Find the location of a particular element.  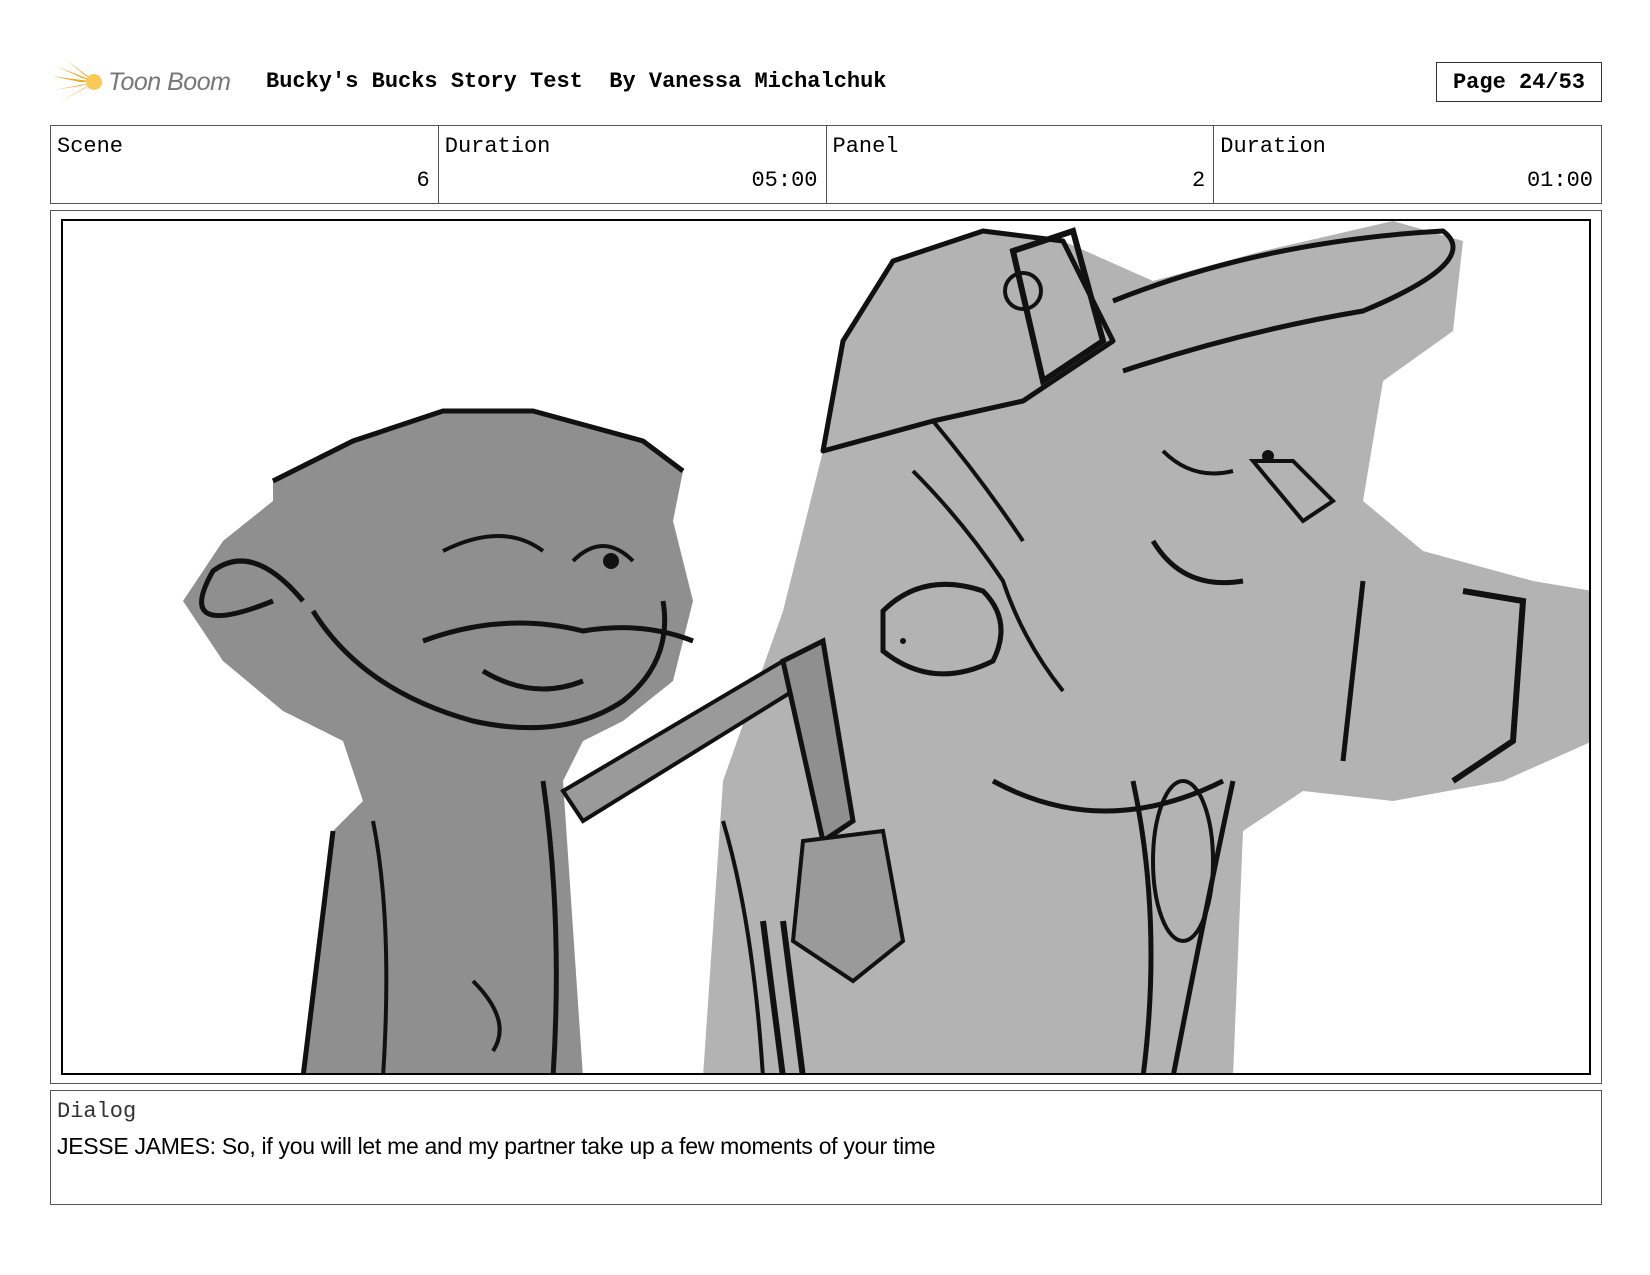

panel-duration-label: Duration is located at coordinates (1273, 146).